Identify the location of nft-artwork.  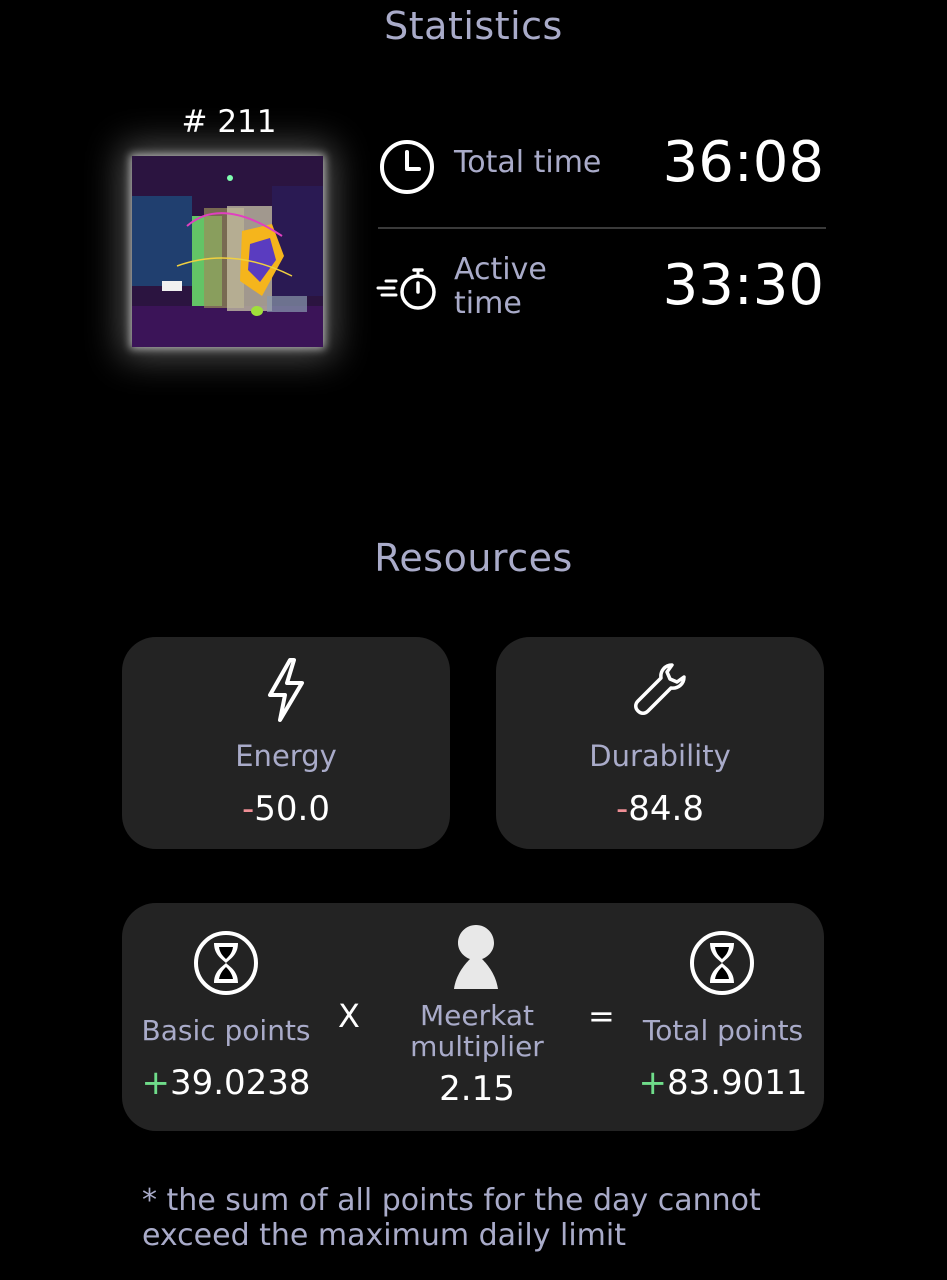
(227, 251).